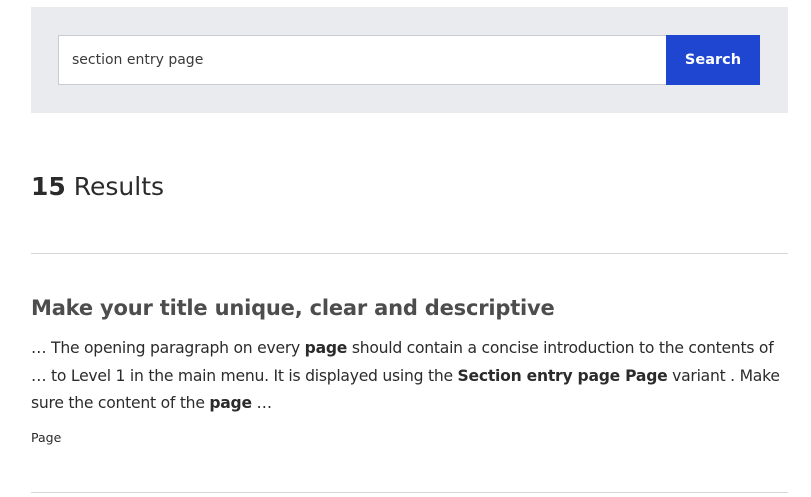  What do you see at coordinates (362, 60) in the screenshot?
I see `search-input` at bounding box center [362, 60].